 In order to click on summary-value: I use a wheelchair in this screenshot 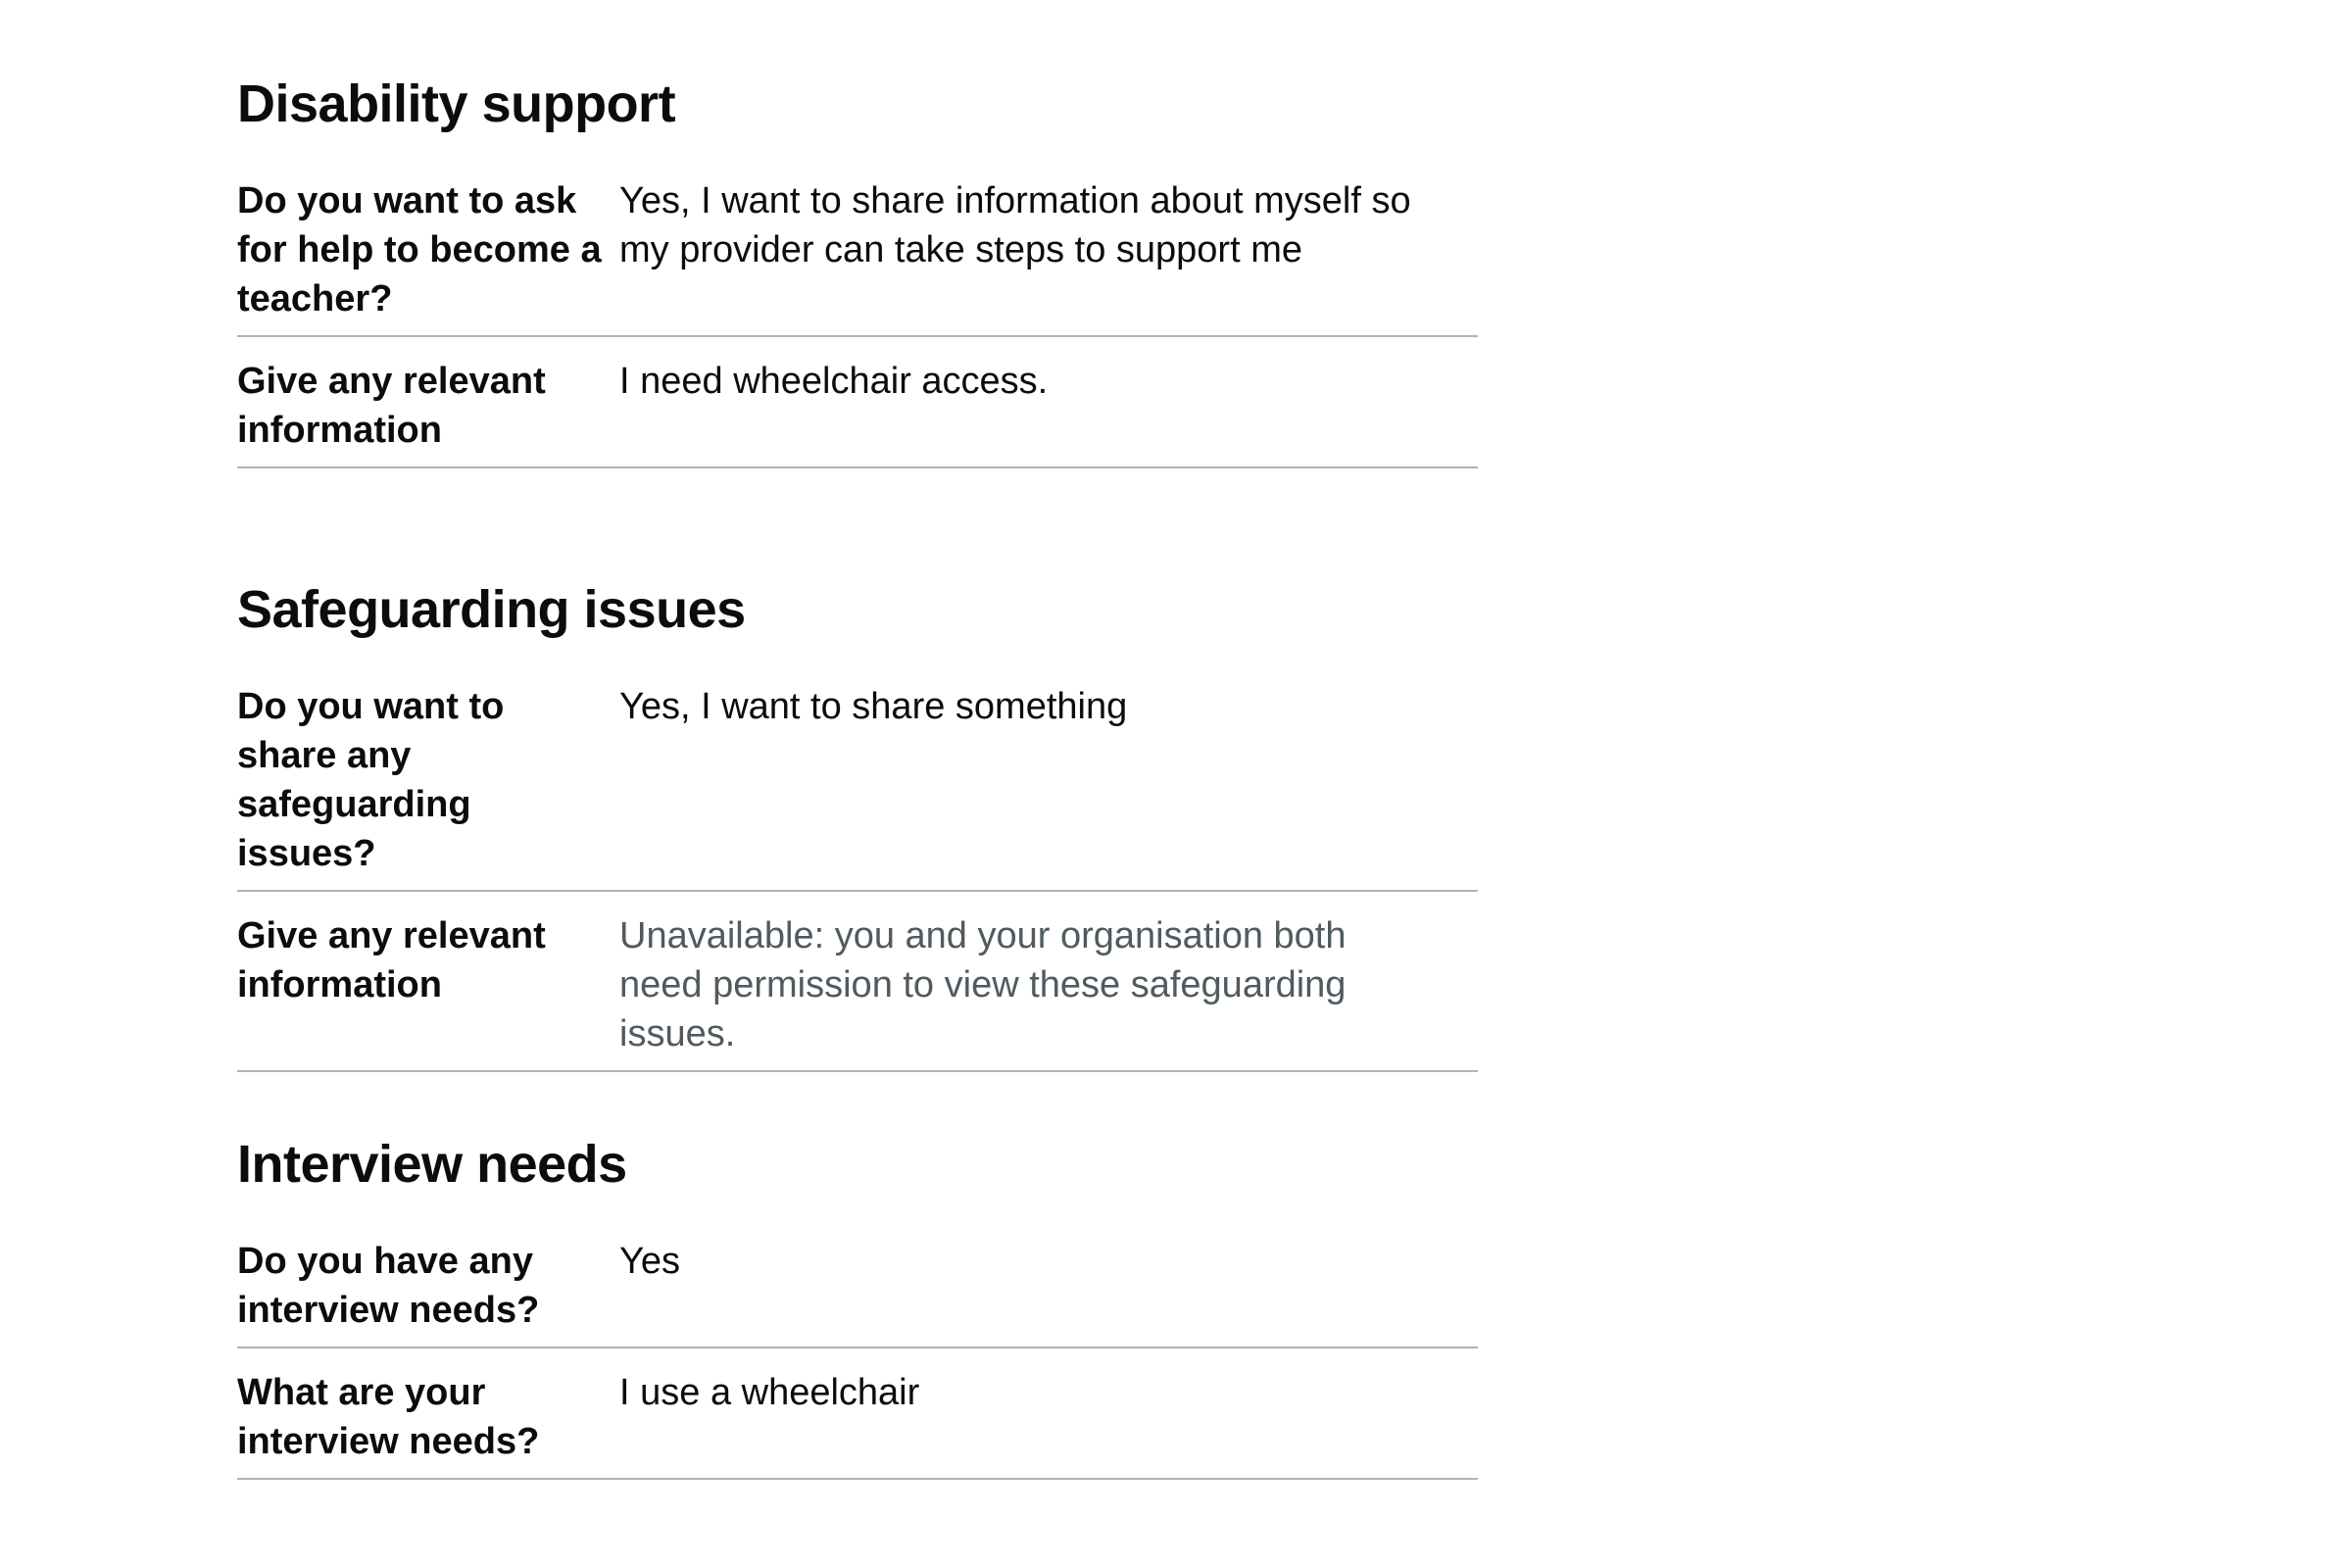, I will do `click(769, 1392)`.